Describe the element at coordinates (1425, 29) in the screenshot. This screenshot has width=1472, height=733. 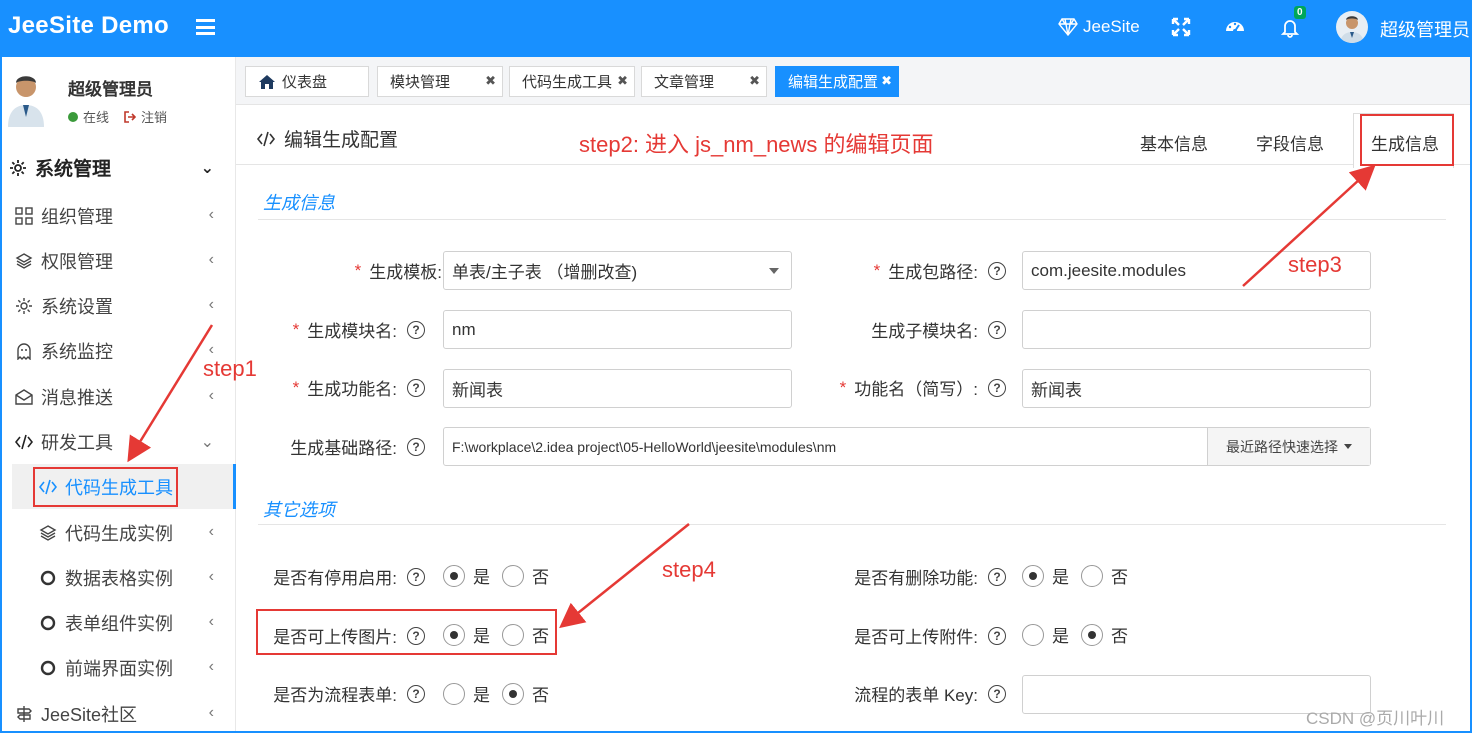
I see `user-name: 超级管理员` at that location.